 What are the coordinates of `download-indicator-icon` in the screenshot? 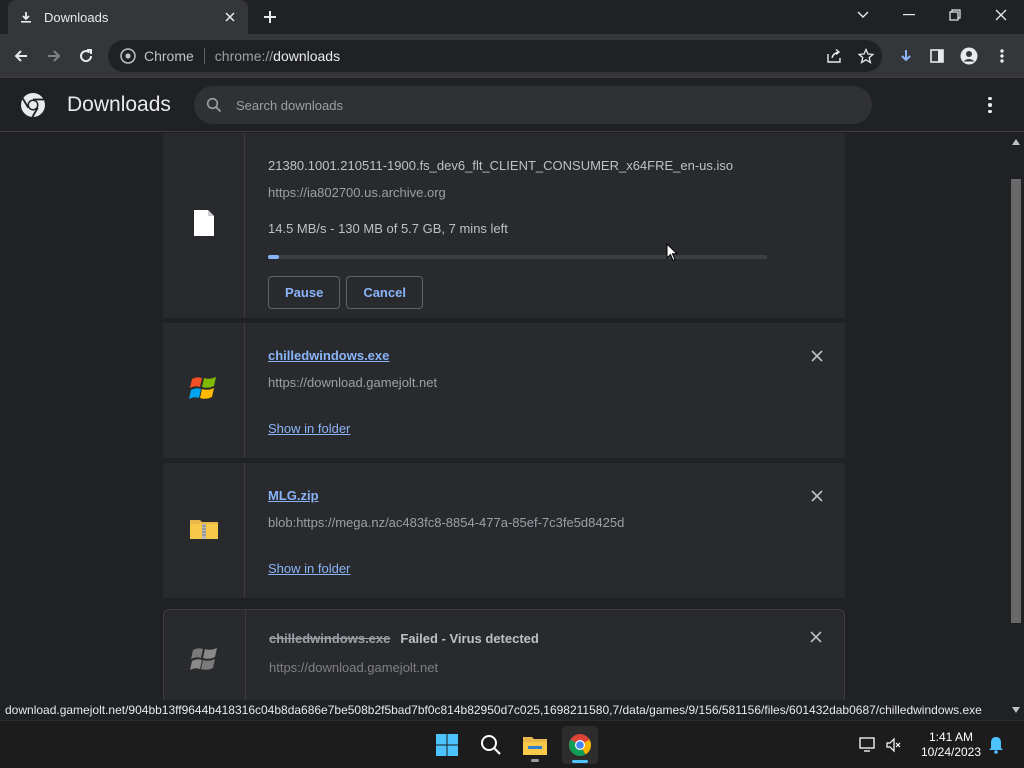 It's located at (906, 56).